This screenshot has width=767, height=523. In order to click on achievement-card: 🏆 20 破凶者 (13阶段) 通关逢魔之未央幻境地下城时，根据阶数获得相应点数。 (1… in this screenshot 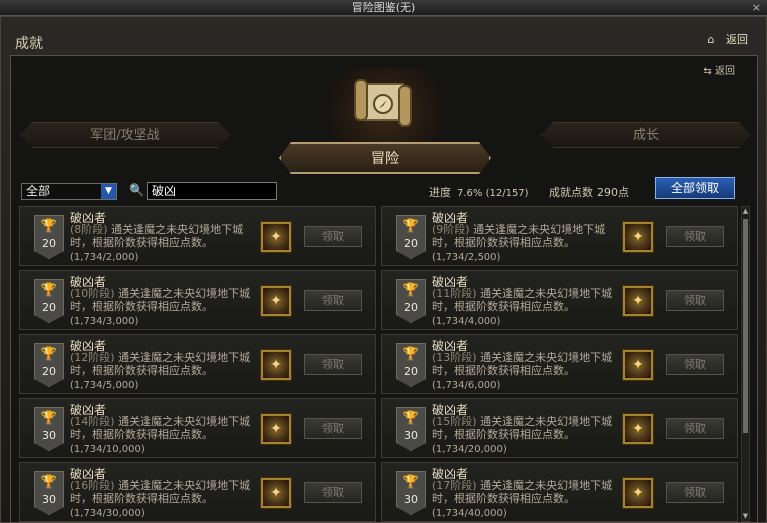, I will do `click(559, 364)`.